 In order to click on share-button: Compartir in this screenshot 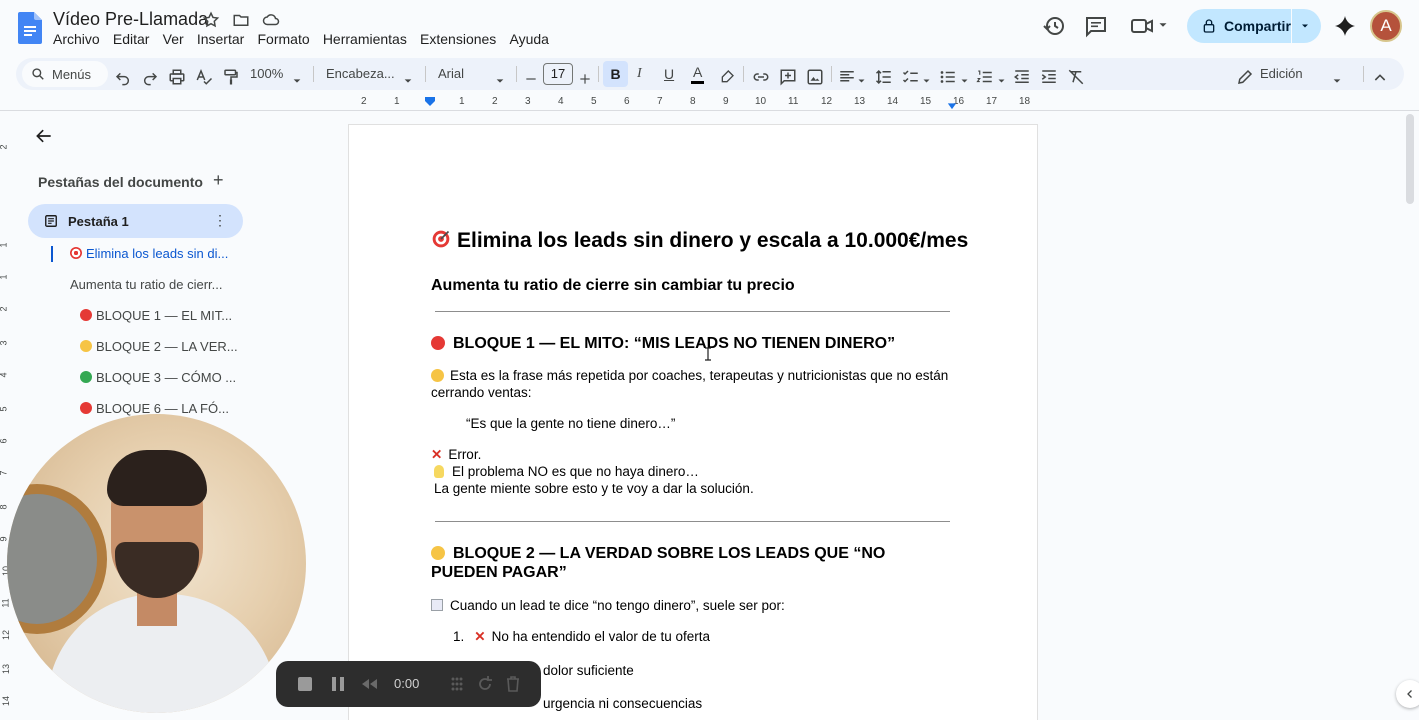, I will do `click(1254, 26)`.